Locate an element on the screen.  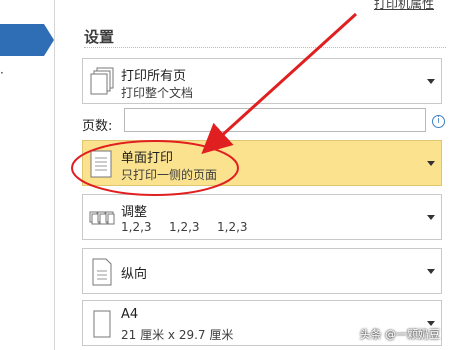
single-sided-page-icon is located at coordinates (101, 164).